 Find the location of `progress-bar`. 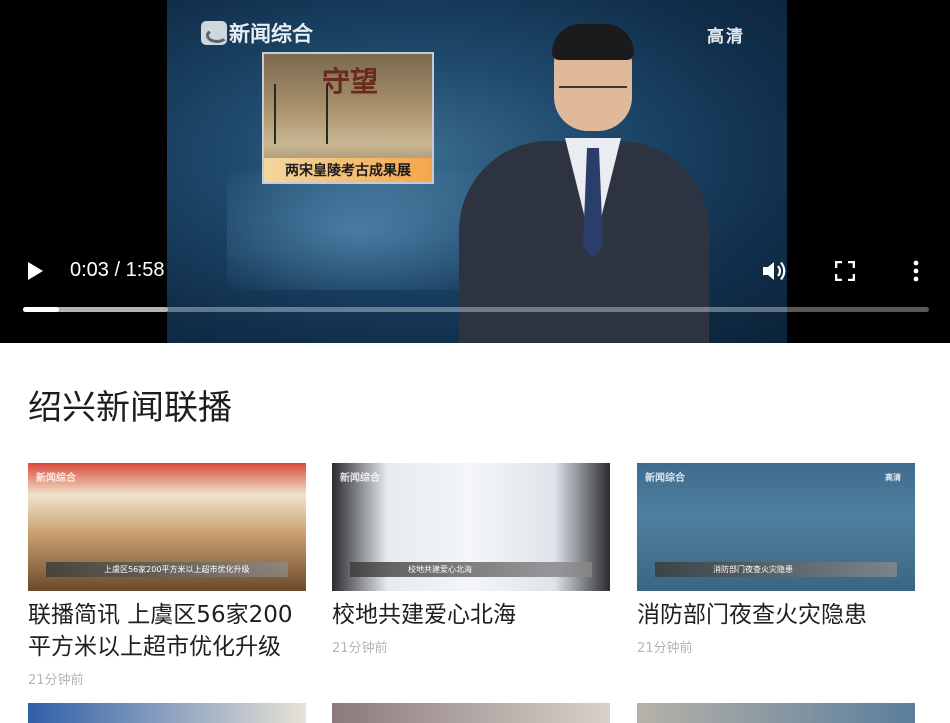

progress-bar is located at coordinates (476, 309).